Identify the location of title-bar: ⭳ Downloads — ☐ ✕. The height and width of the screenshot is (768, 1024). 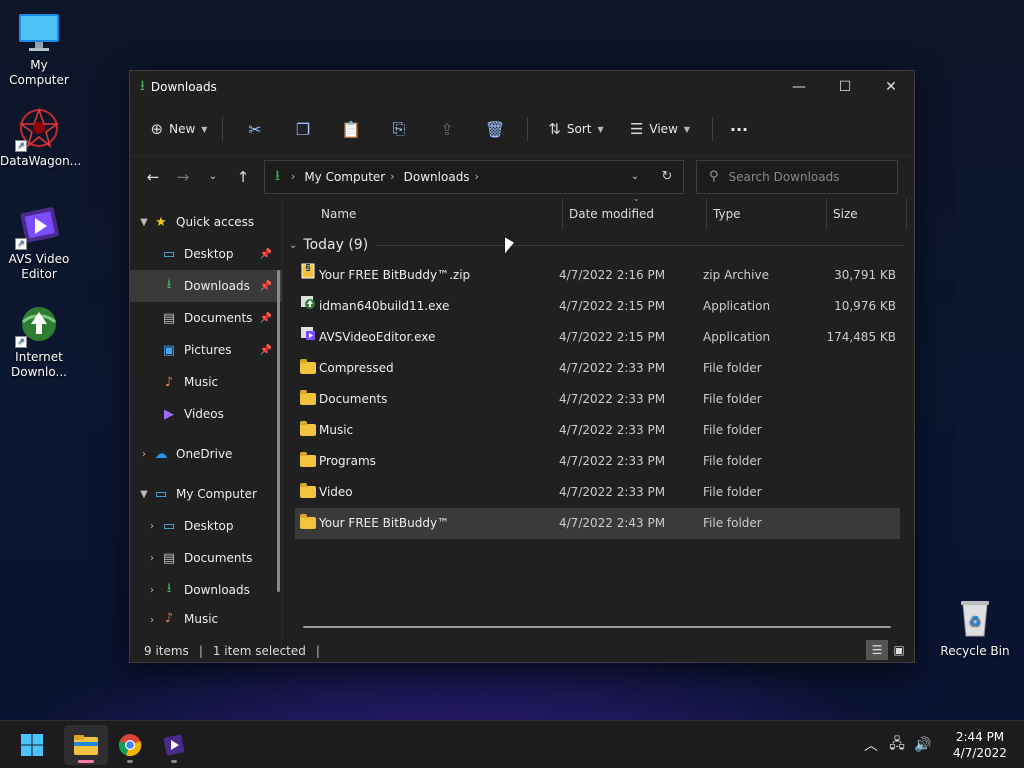
(522, 87).